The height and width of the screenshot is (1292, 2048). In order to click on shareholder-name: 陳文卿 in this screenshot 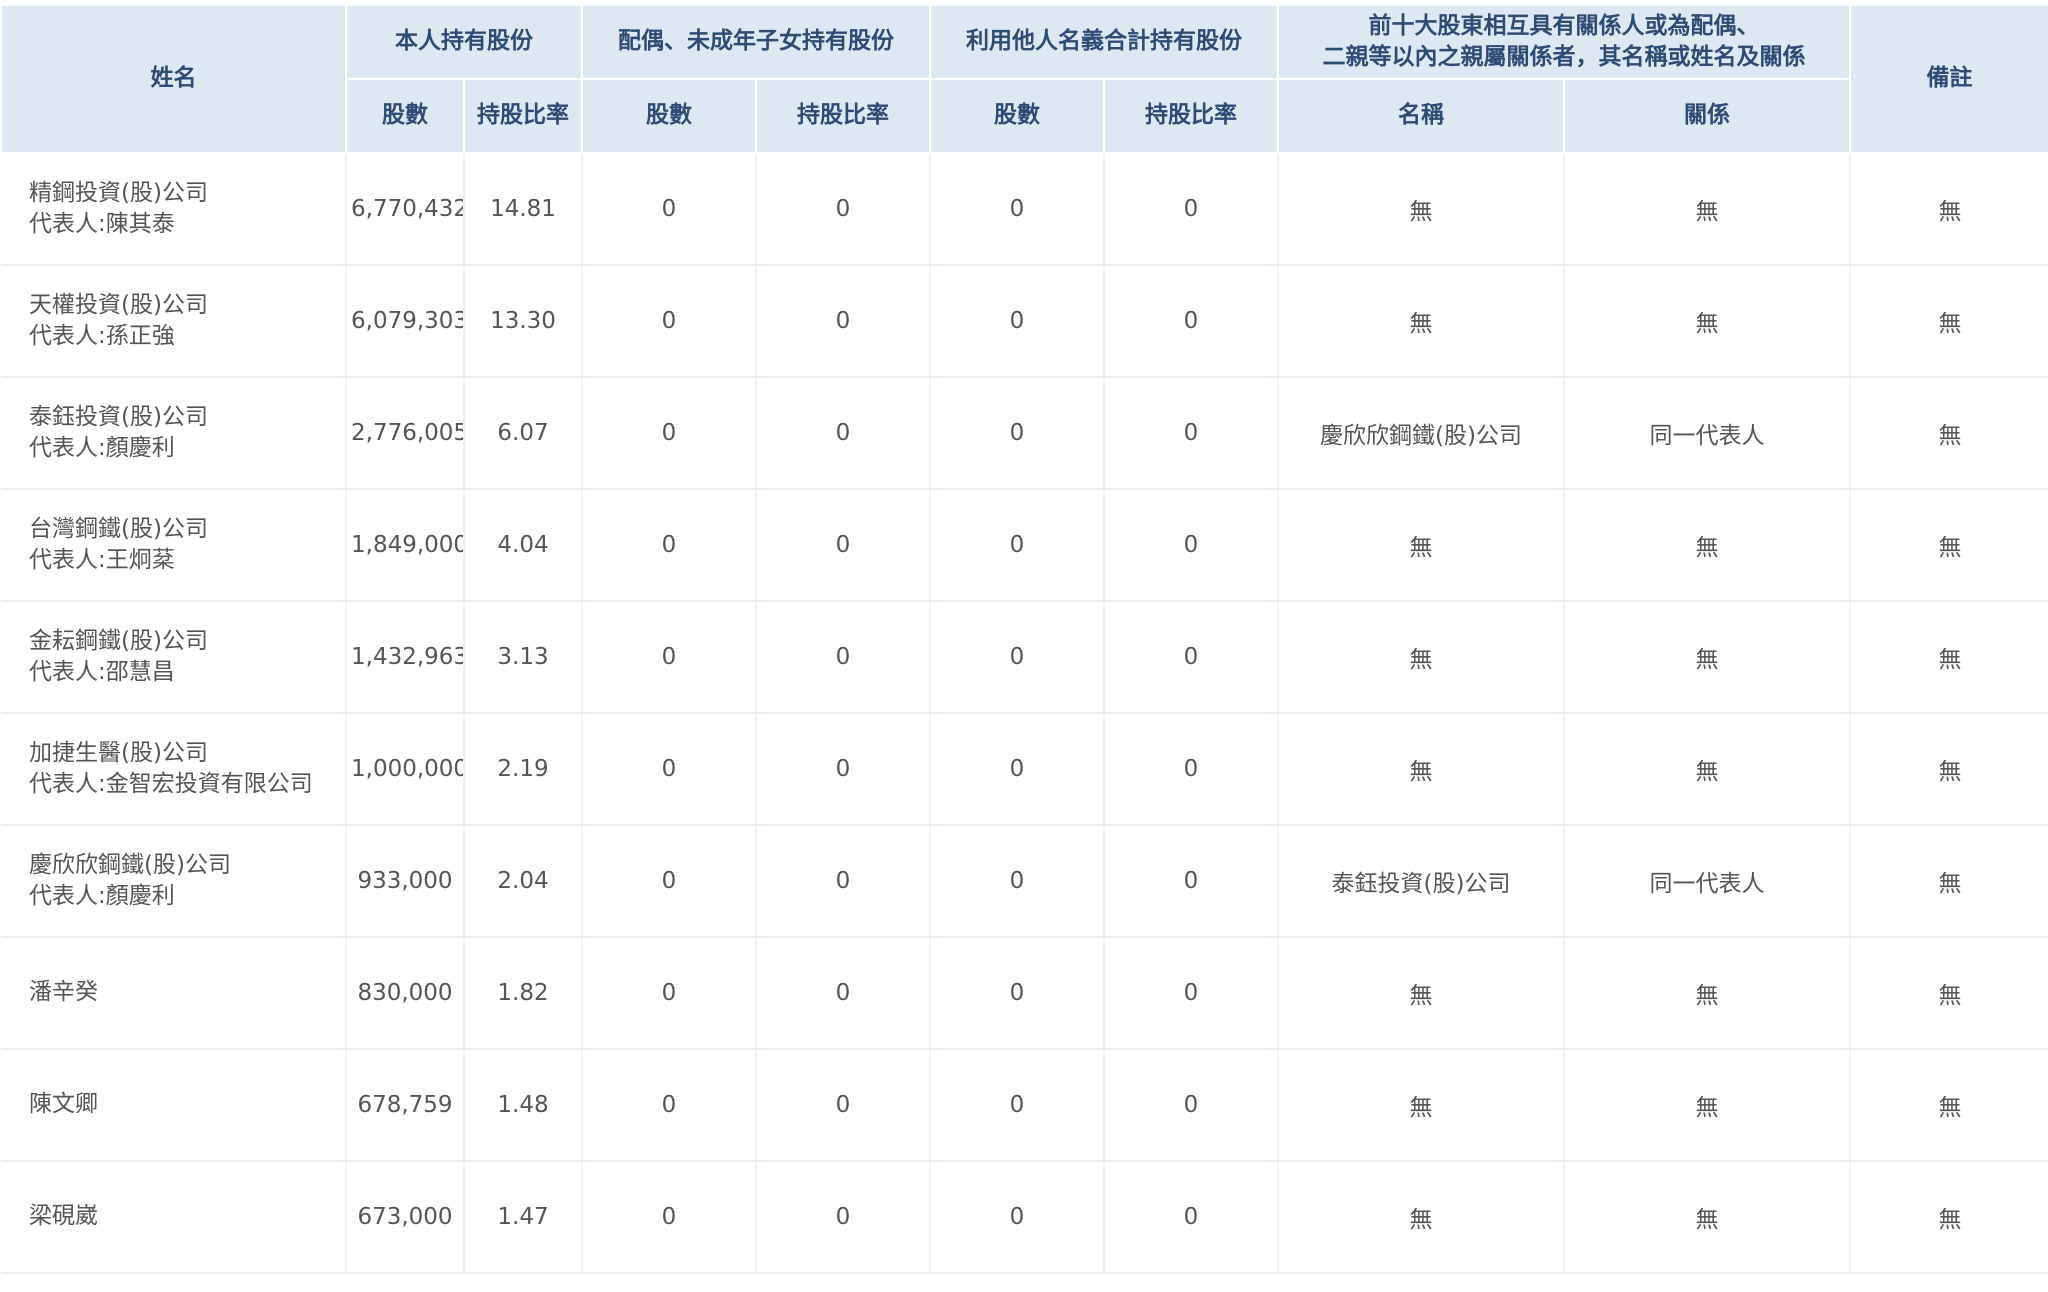, I will do `click(63, 1104)`.